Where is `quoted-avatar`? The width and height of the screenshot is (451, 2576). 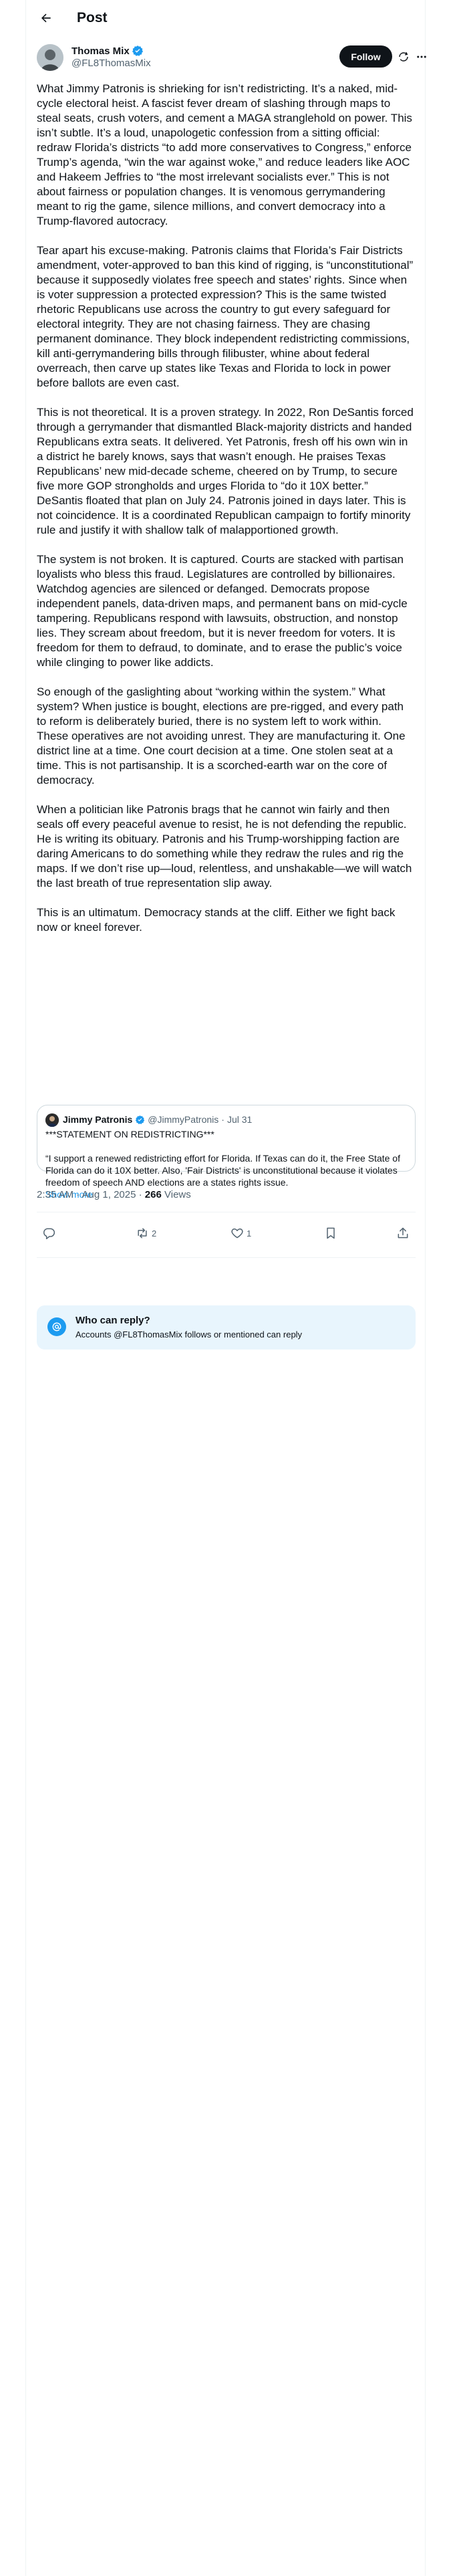 quoted-avatar is located at coordinates (52, 1120).